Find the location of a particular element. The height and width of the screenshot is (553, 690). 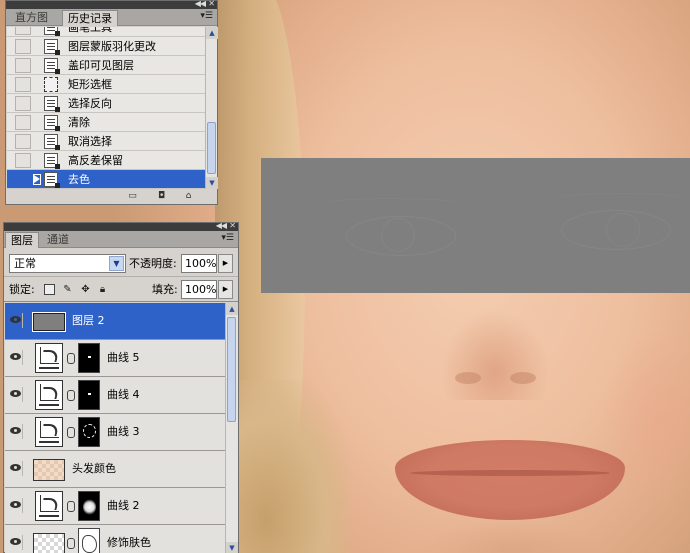

fill-input: 100% is located at coordinates (199, 289).